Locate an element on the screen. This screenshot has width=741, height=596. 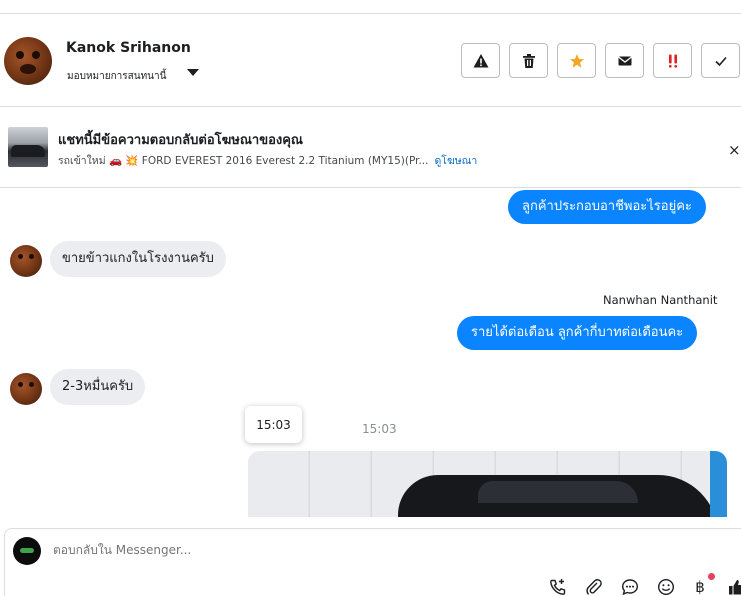
thumbs-up-button is located at coordinates (734, 586).